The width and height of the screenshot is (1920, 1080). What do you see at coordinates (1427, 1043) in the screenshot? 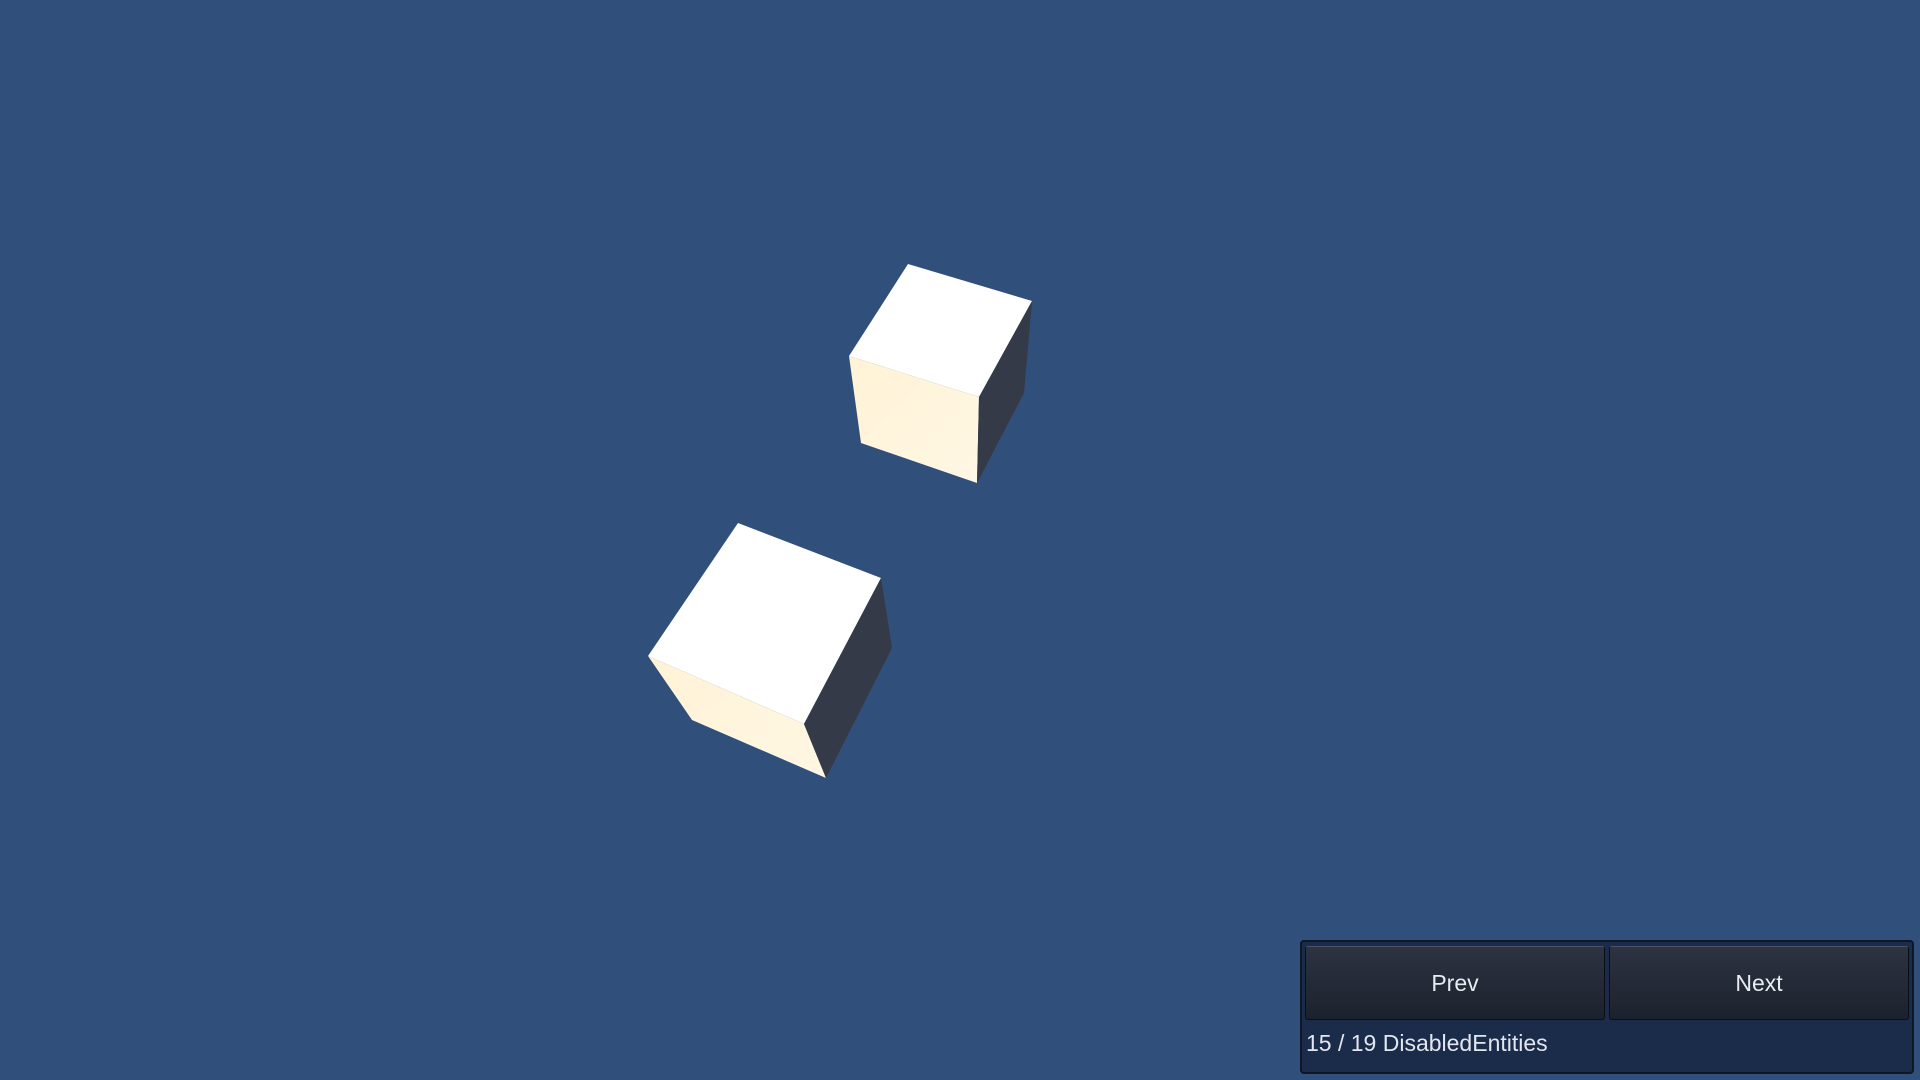
I see `scene-status-label: 15 / 19 DisabledEntities` at bounding box center [1427, 1043].